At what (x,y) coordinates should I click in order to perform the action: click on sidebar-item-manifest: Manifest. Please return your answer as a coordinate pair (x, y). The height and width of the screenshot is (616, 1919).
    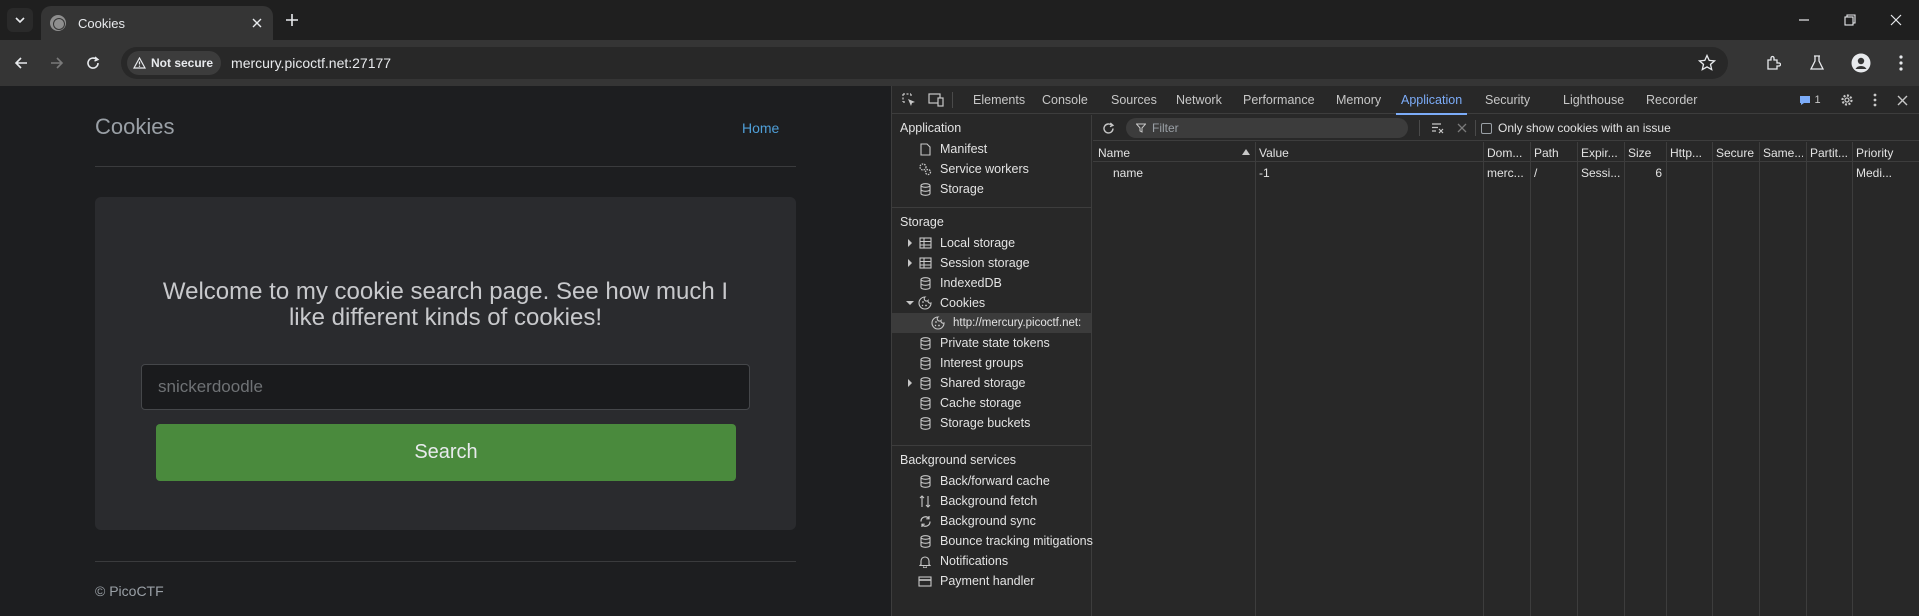
    Looking at the image, I should click on (991, 149).